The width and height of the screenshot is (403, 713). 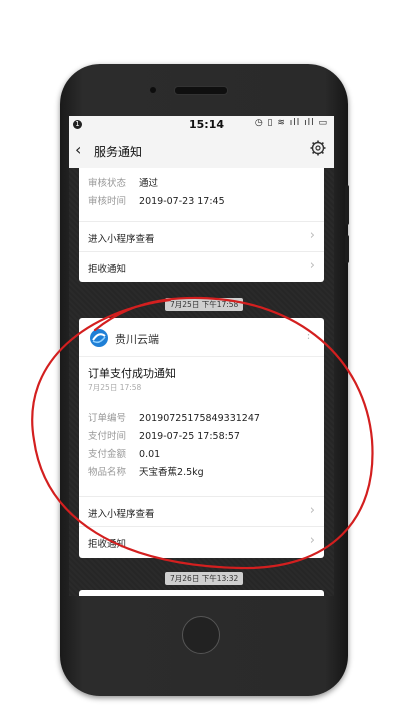 I want to click on field-key: 支付金额, so click(x=107, y=454).